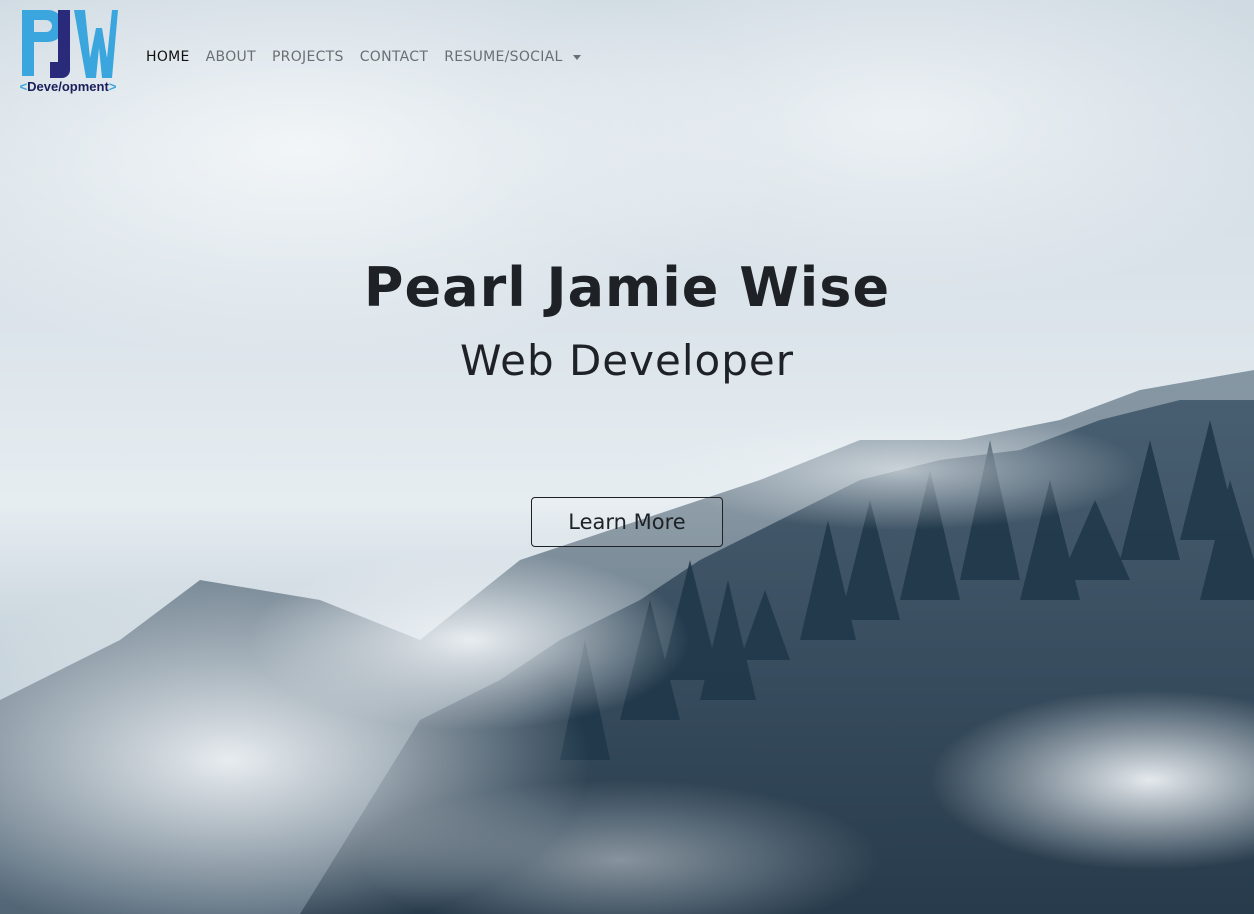 The width and height of the screenshot is (1254, 914). What do you see at coordinates (576, 57) in the screenshot?
I see `caret-down-icon` at bounding box center [576, 57].